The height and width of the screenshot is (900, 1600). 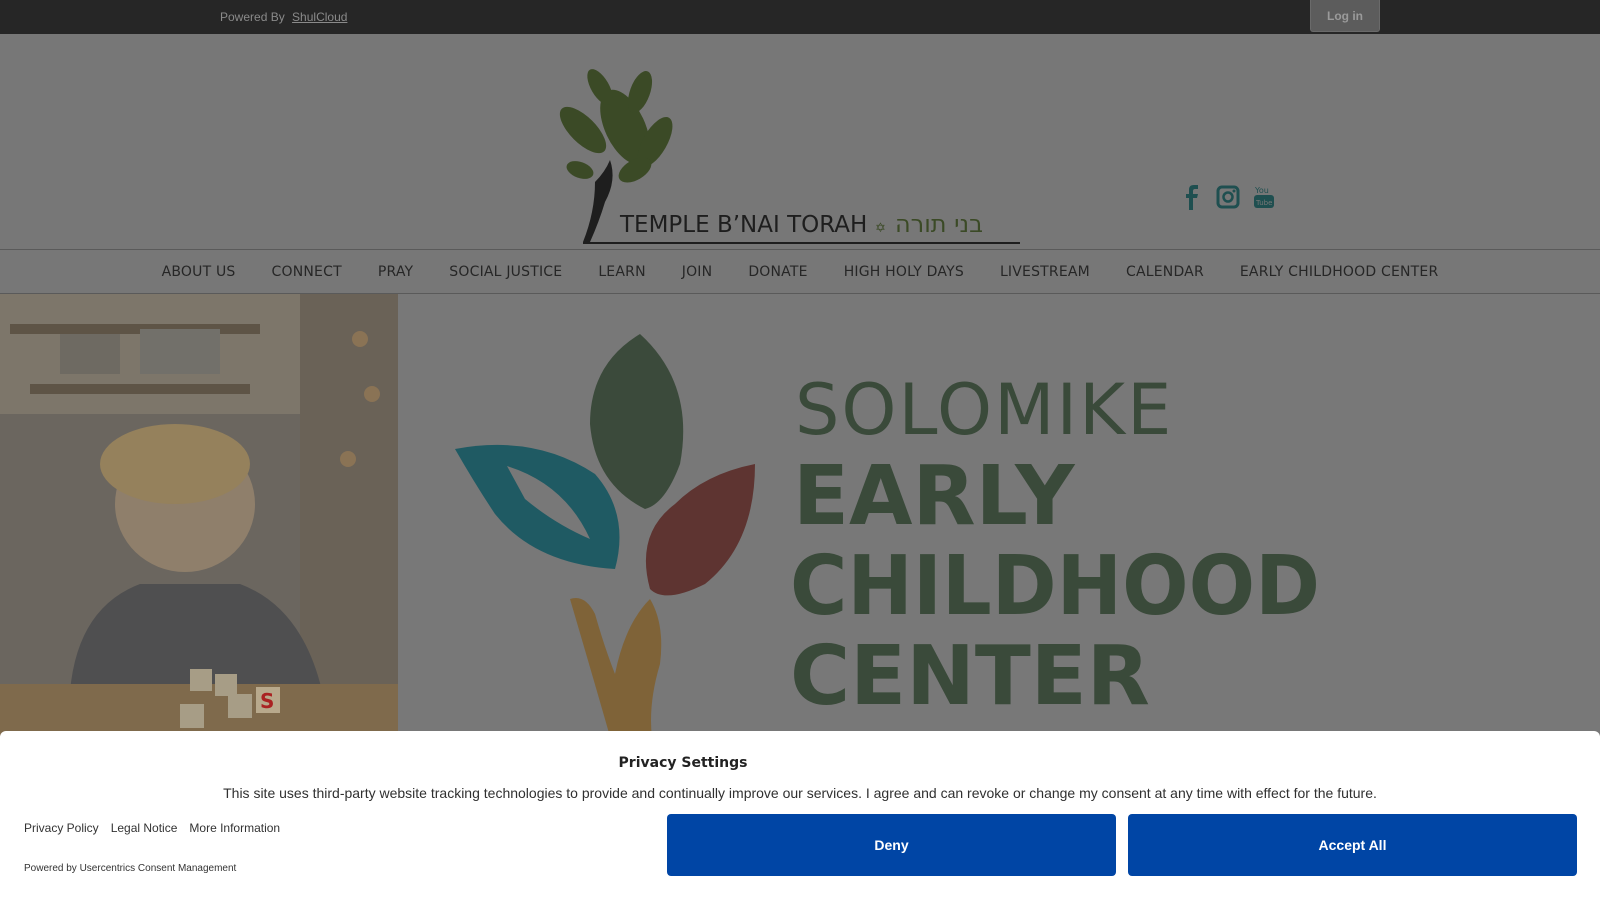 I want to click on ecc-line3: CHILDHOOD, so click(x=1055, y=586).